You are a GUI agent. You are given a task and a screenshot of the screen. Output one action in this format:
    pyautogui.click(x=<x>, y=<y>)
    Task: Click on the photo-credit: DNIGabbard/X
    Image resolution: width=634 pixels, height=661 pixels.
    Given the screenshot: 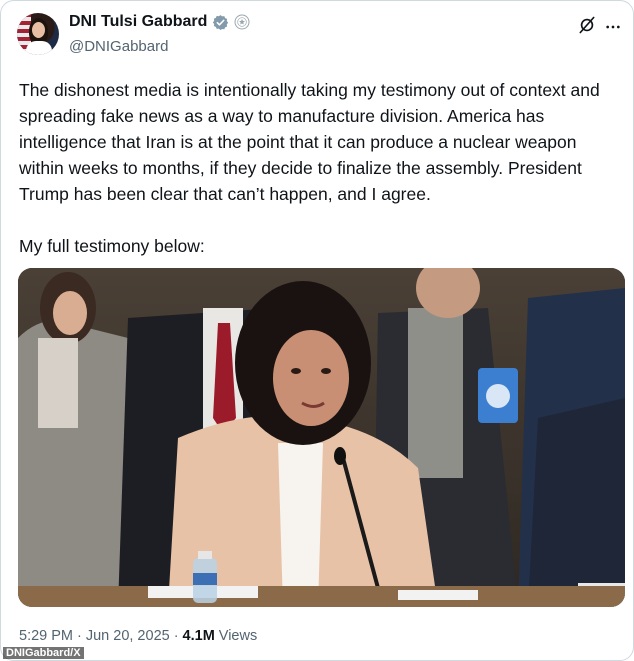 What is the action you would take?
    pyautogui.click(x=43, y=653)
    